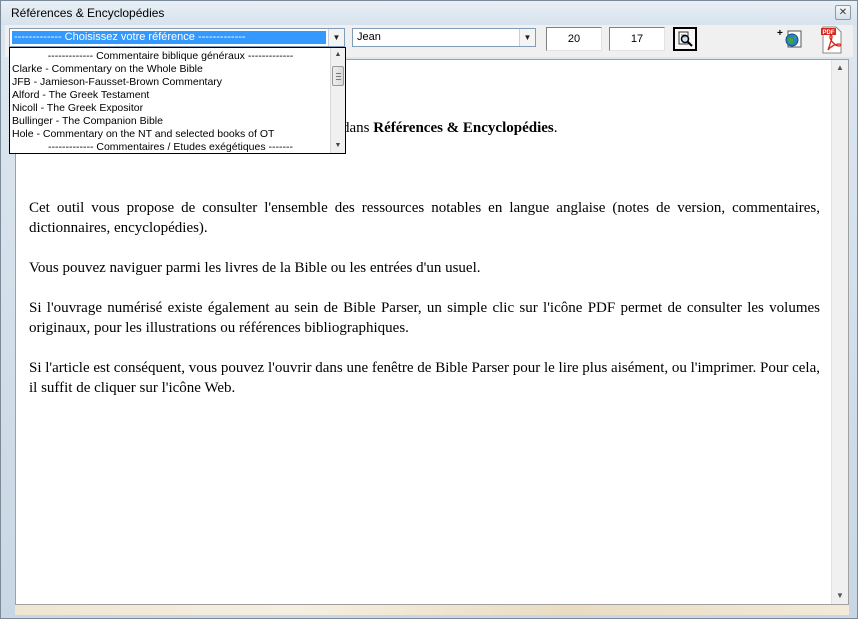 Image resolution: width=858 pixels, height=619 pixels. What do you see at coordinates (169, 69) in the screenshot?
I see `list-item: Clarke - Commentary on the Whole Bible` at bounding box center [169, 69].